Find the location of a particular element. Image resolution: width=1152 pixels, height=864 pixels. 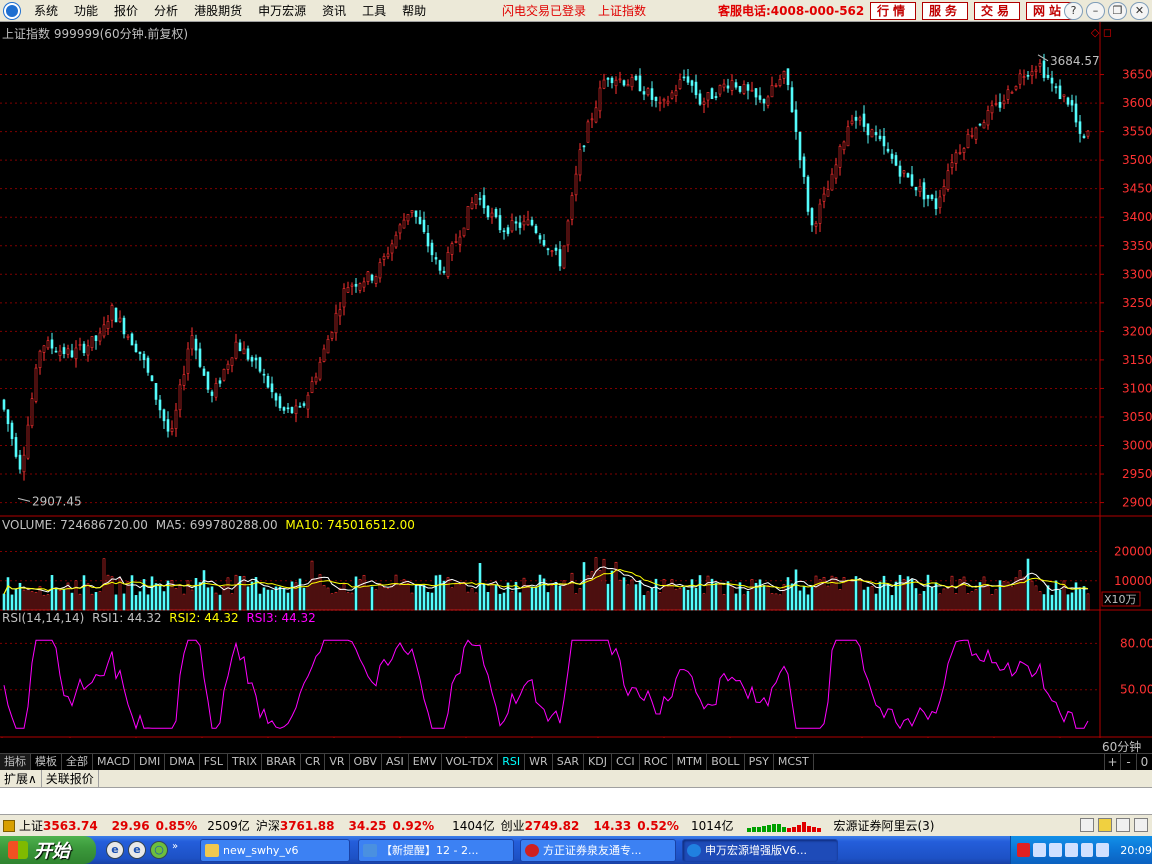

lock-icon is located at coordinates (1123, 825).